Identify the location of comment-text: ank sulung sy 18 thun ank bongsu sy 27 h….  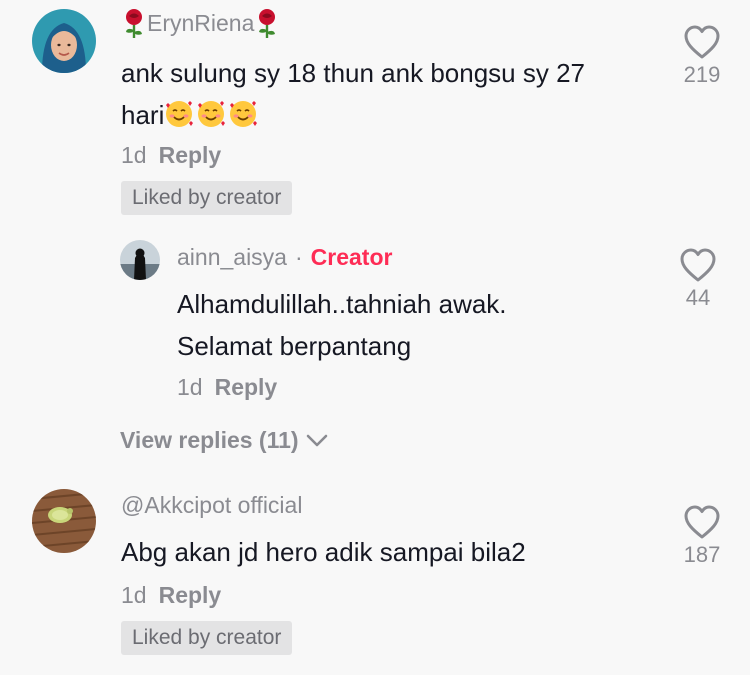
(391, 94).